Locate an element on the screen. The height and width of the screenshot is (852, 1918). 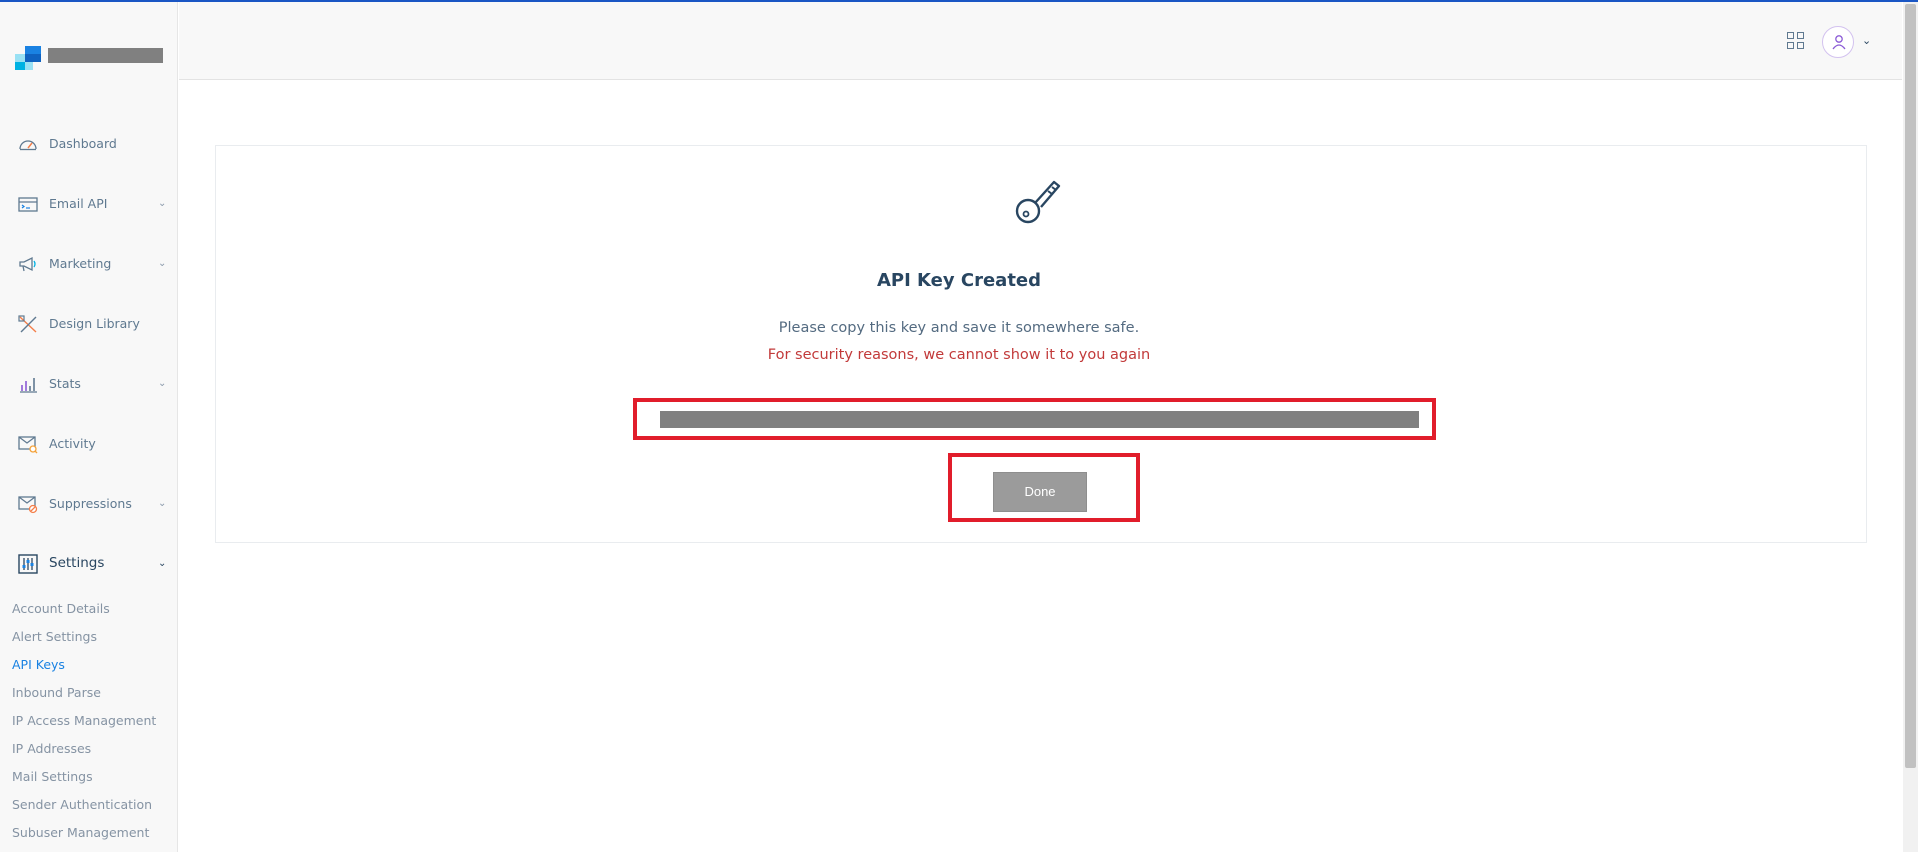
scrollbar is located at coordinates (1910, 427).